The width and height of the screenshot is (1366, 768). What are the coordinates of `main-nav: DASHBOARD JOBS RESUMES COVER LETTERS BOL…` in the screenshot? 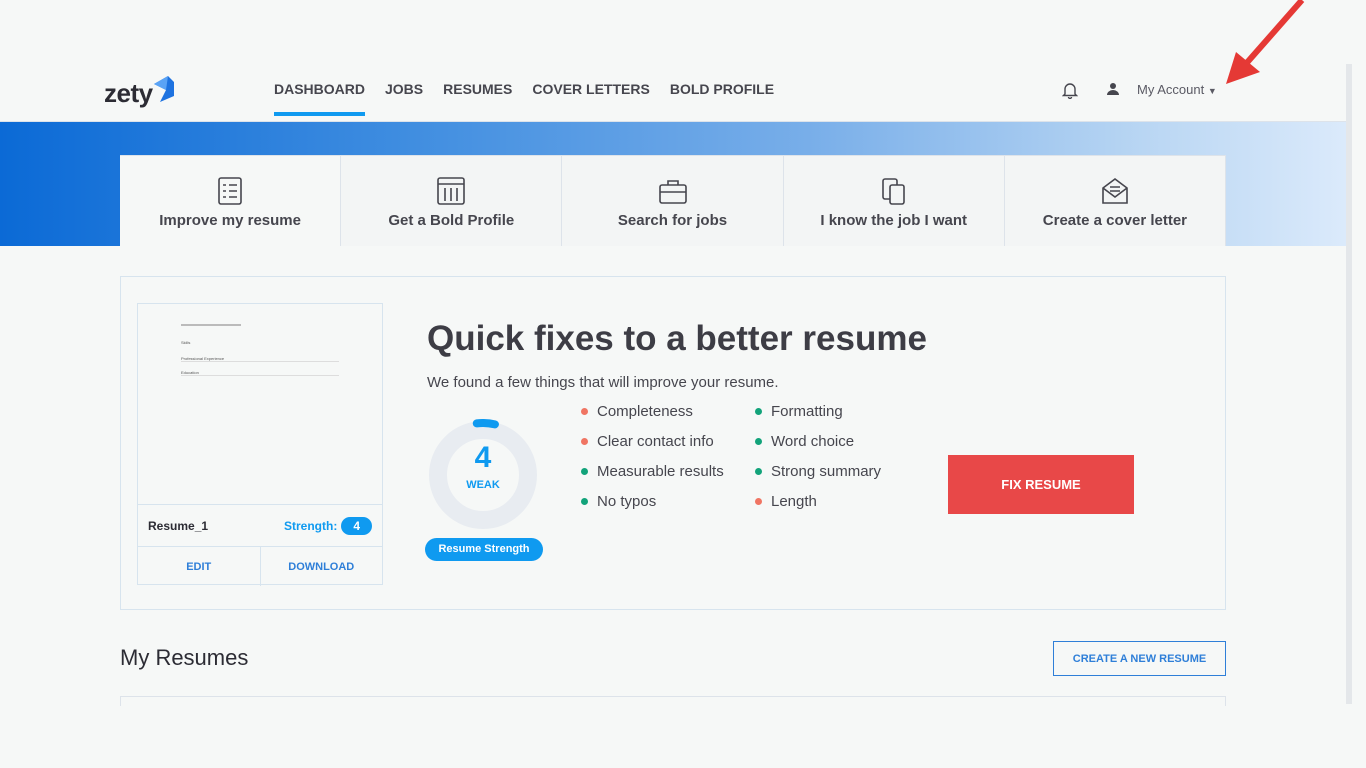 It's located at (524, 99).